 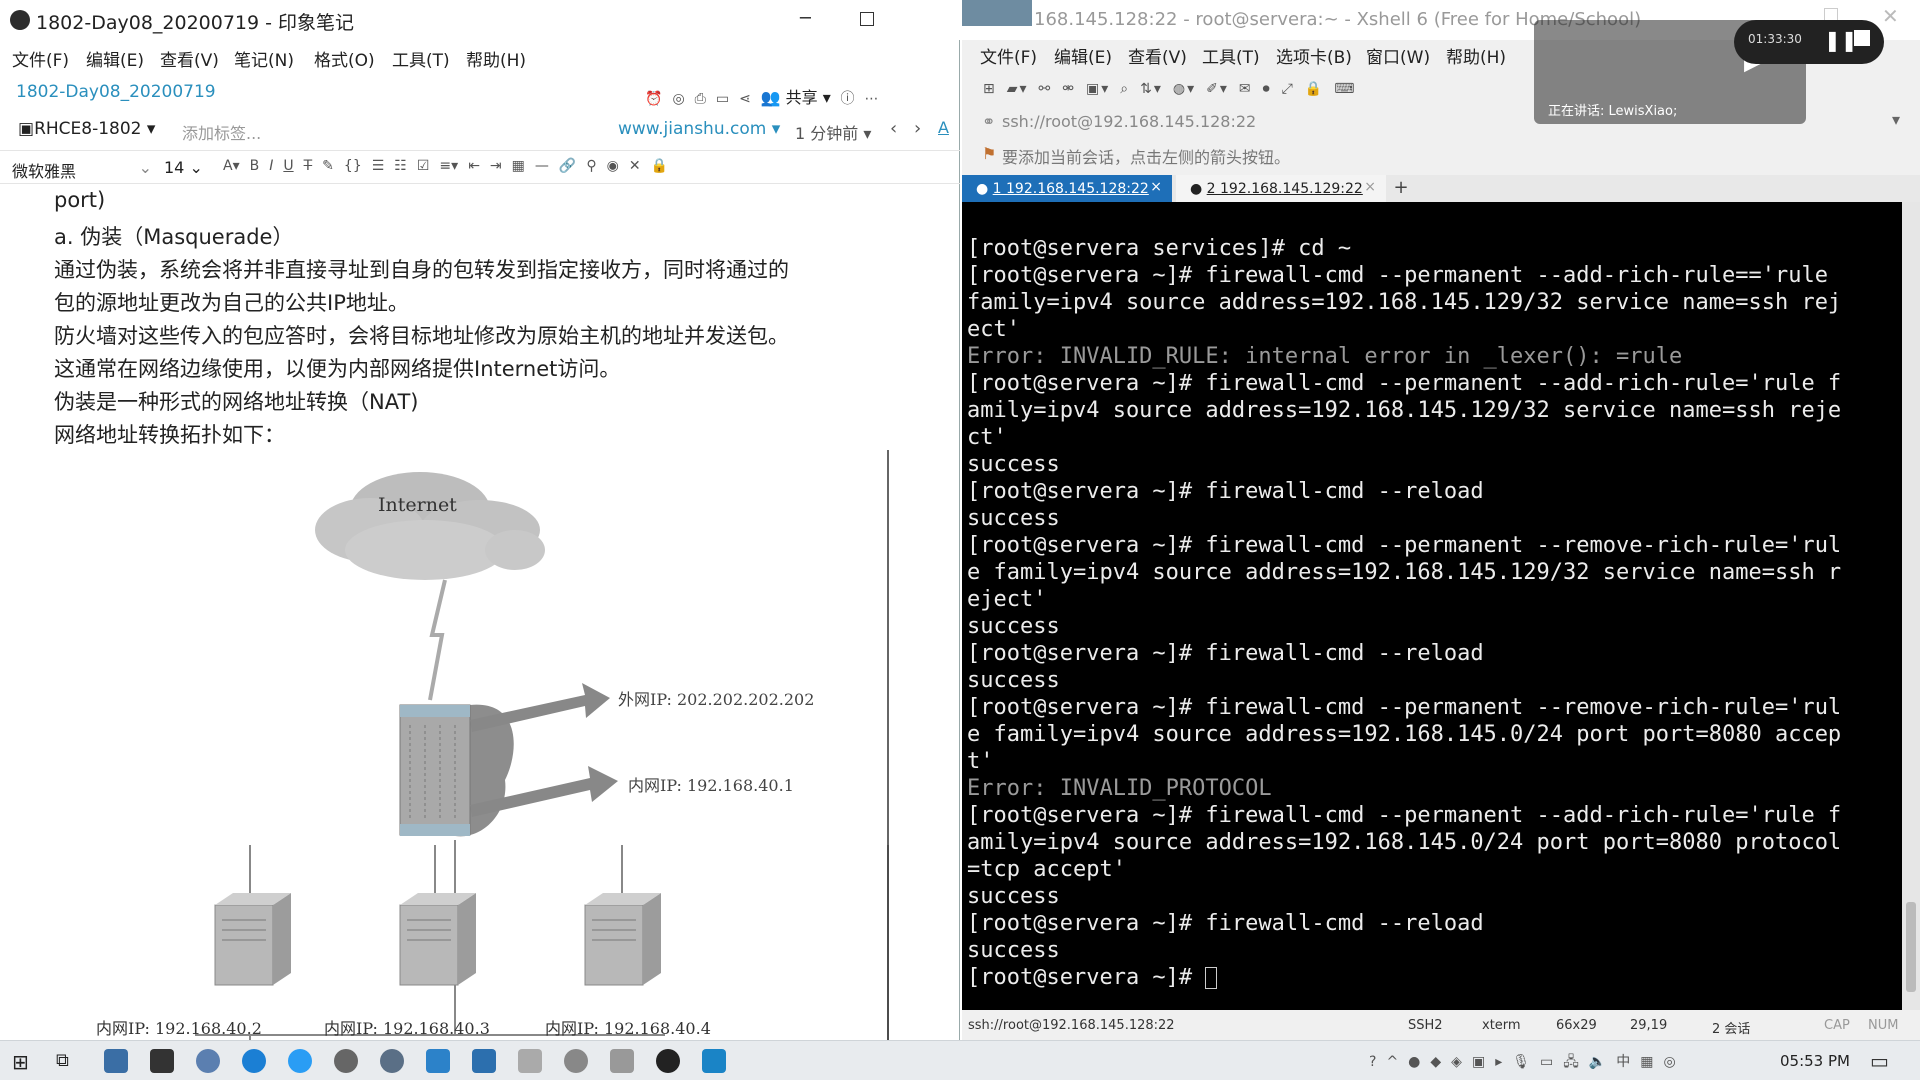 I want to click on volume-icon: 🔈, so click(x=1597, y=1062).